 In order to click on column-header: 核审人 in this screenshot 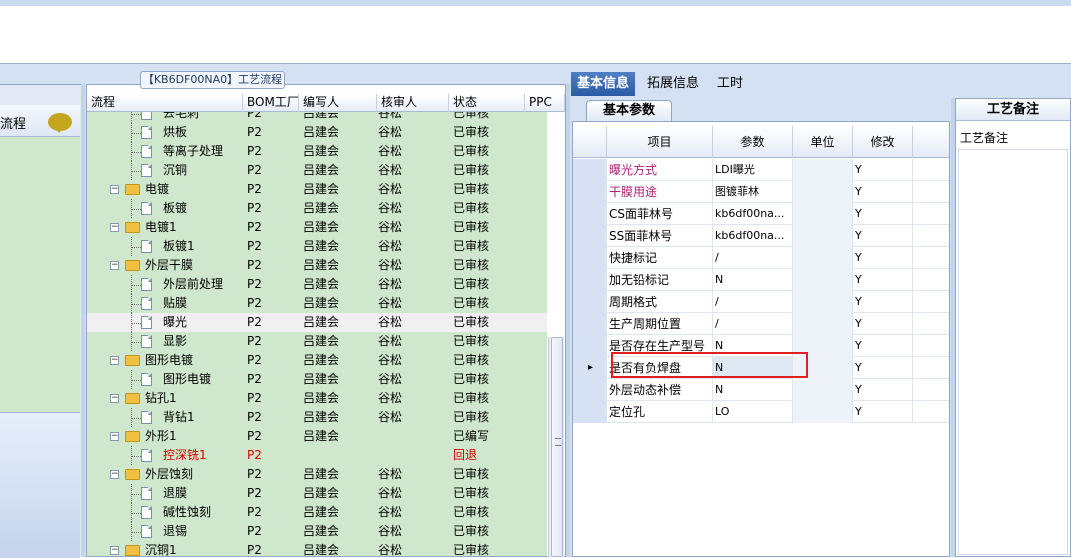, I will do `click(413, 103)`.